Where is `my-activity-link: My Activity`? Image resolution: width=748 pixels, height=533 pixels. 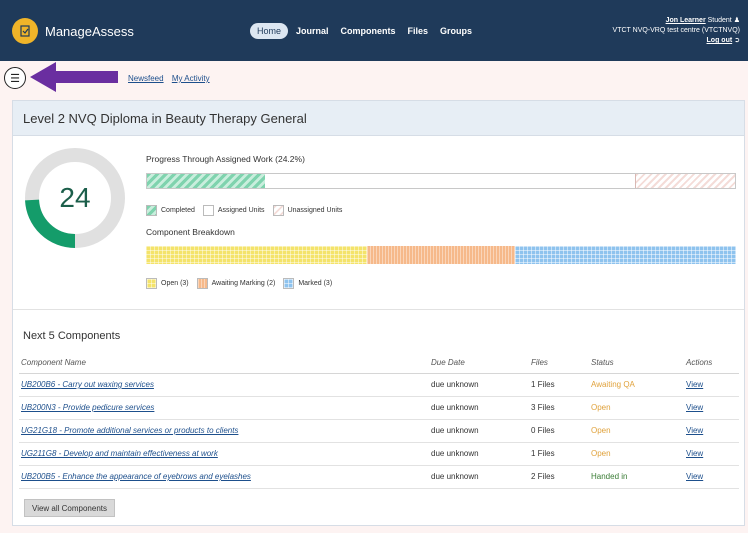 my-activity-link: My Activity is located at coordinates (191, 78).